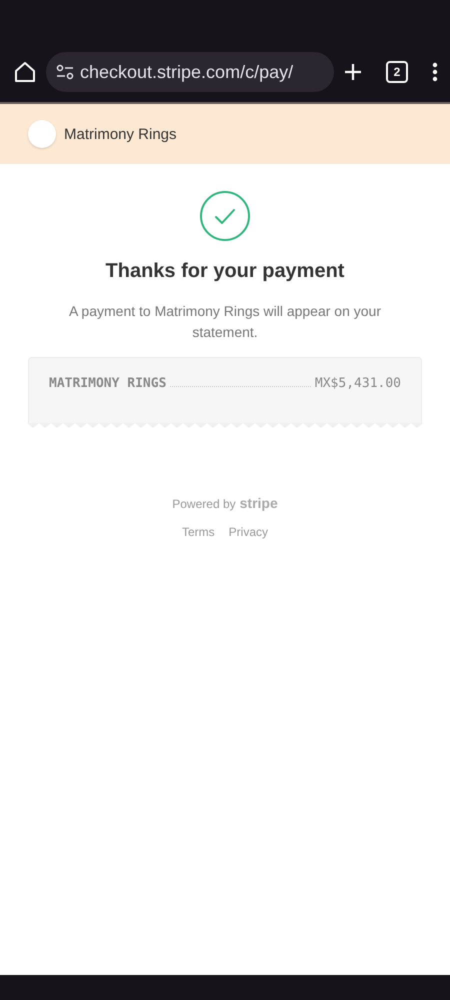 The height and width of the screenshot is (1000, 450). What do you see at coordinates (225, 271) in the screenshot?
I see `confirmation-title: Thanks for your payment` at bounding box center [225, 271].